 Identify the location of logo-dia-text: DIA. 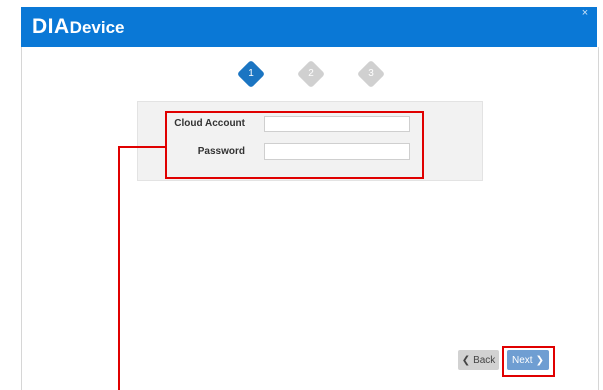
(51, 26).